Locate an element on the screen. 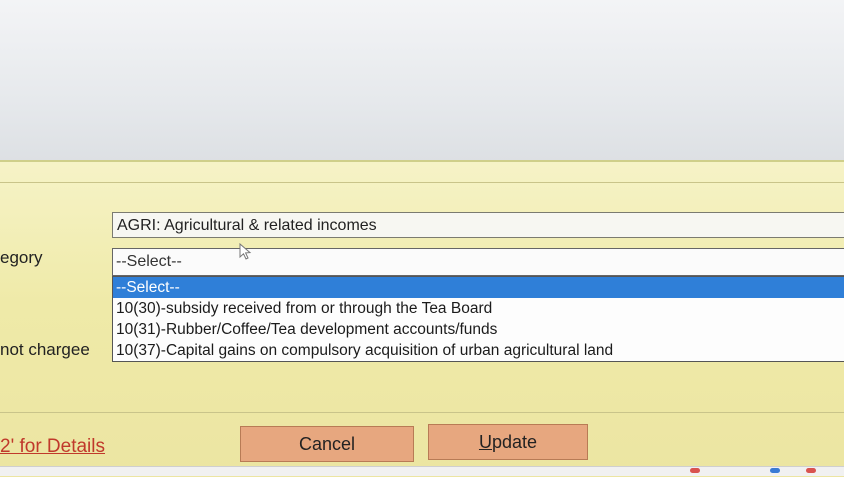 Image resolution: width=844 pixels, height=477 pixels. mouse-pointer-icon is located at coordinates (245, 251).